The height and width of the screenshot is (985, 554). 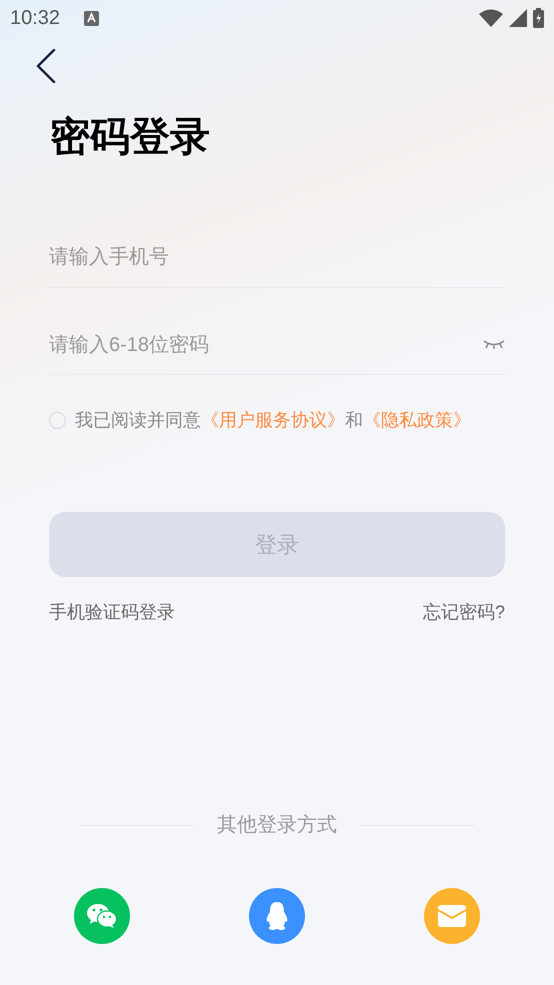 What do you see at coordinates (46, 66) in the screenshot?
I see `back-chevron-icon` at bounding box center [46, 66].